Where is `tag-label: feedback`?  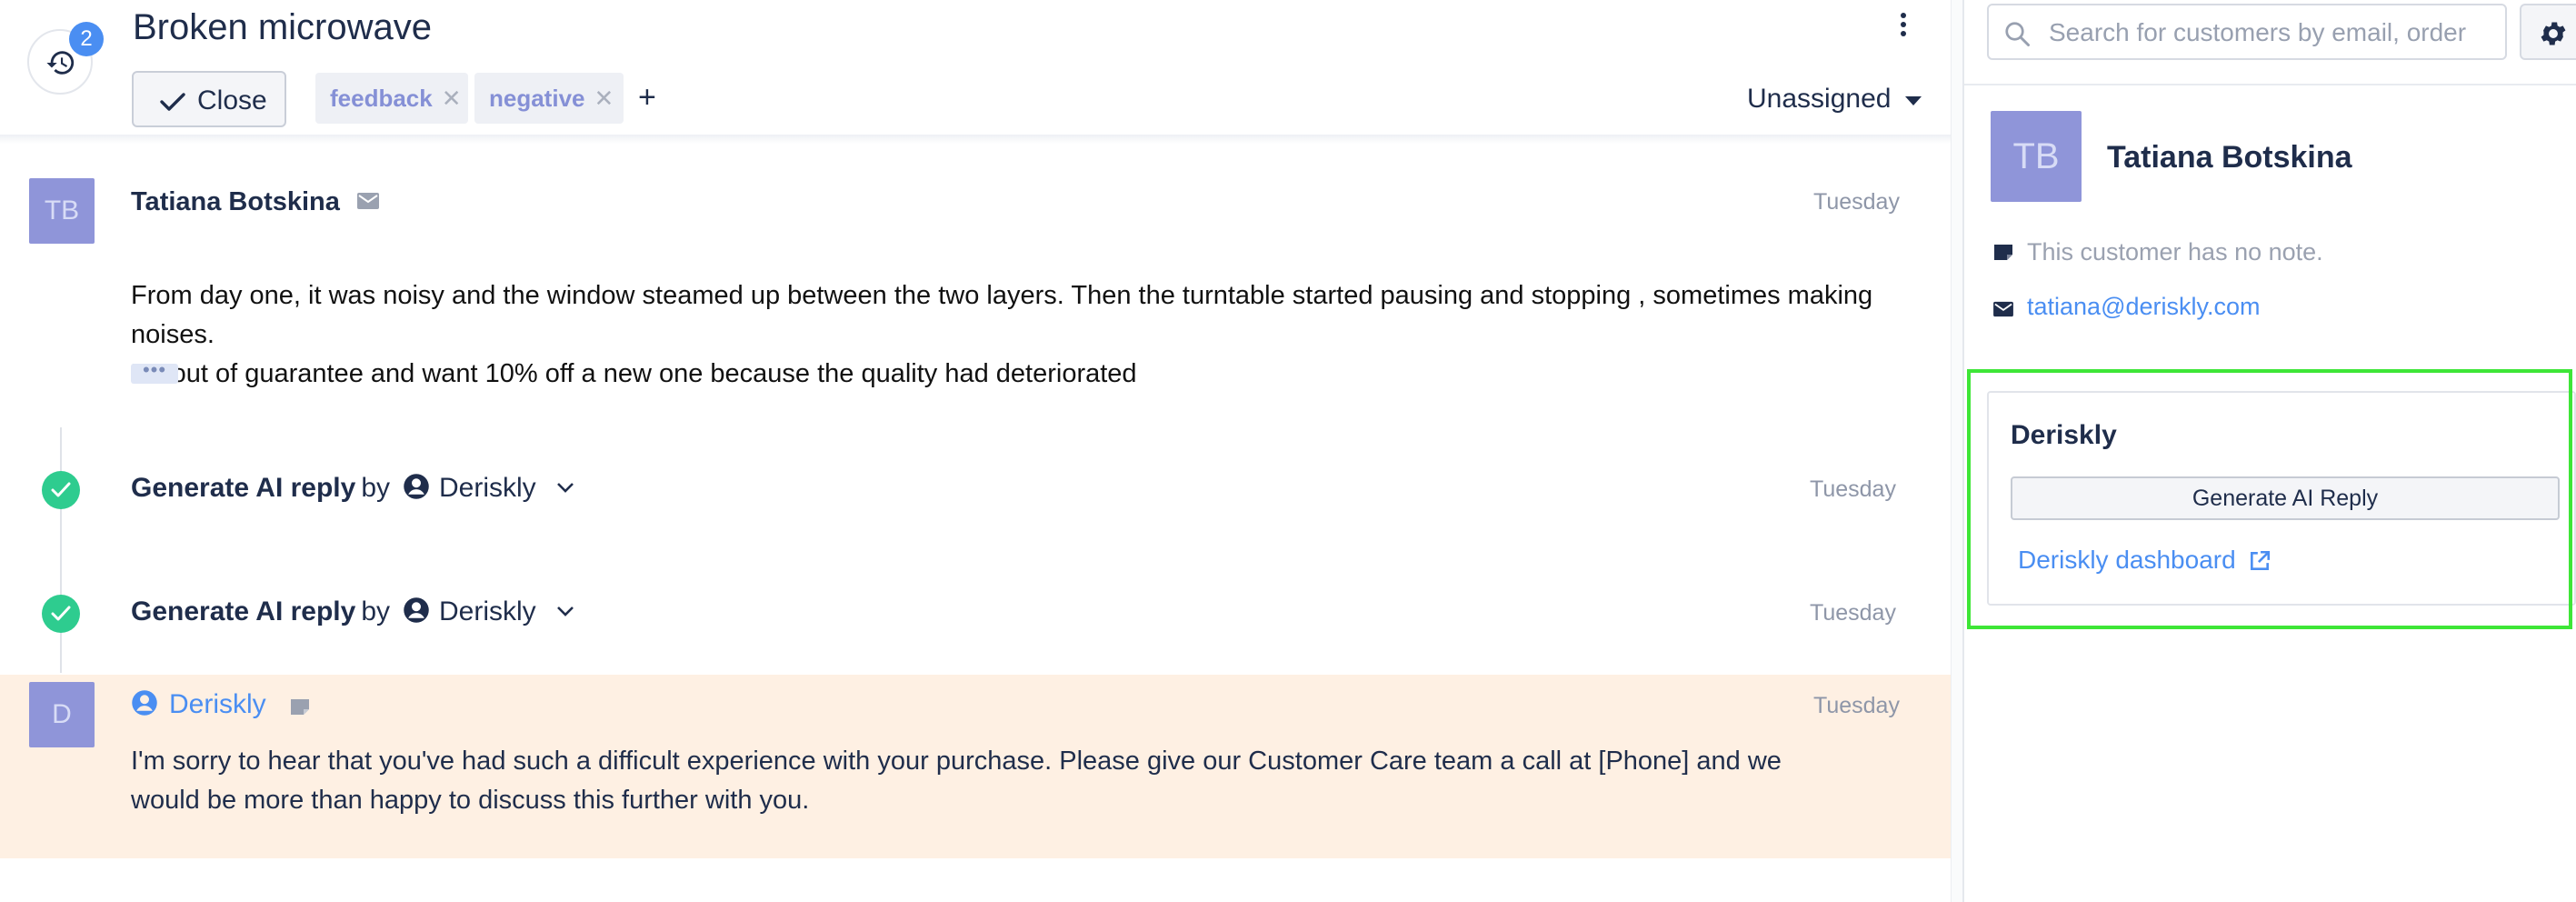 tag-label: feedback is located at coordinates (381, 98).